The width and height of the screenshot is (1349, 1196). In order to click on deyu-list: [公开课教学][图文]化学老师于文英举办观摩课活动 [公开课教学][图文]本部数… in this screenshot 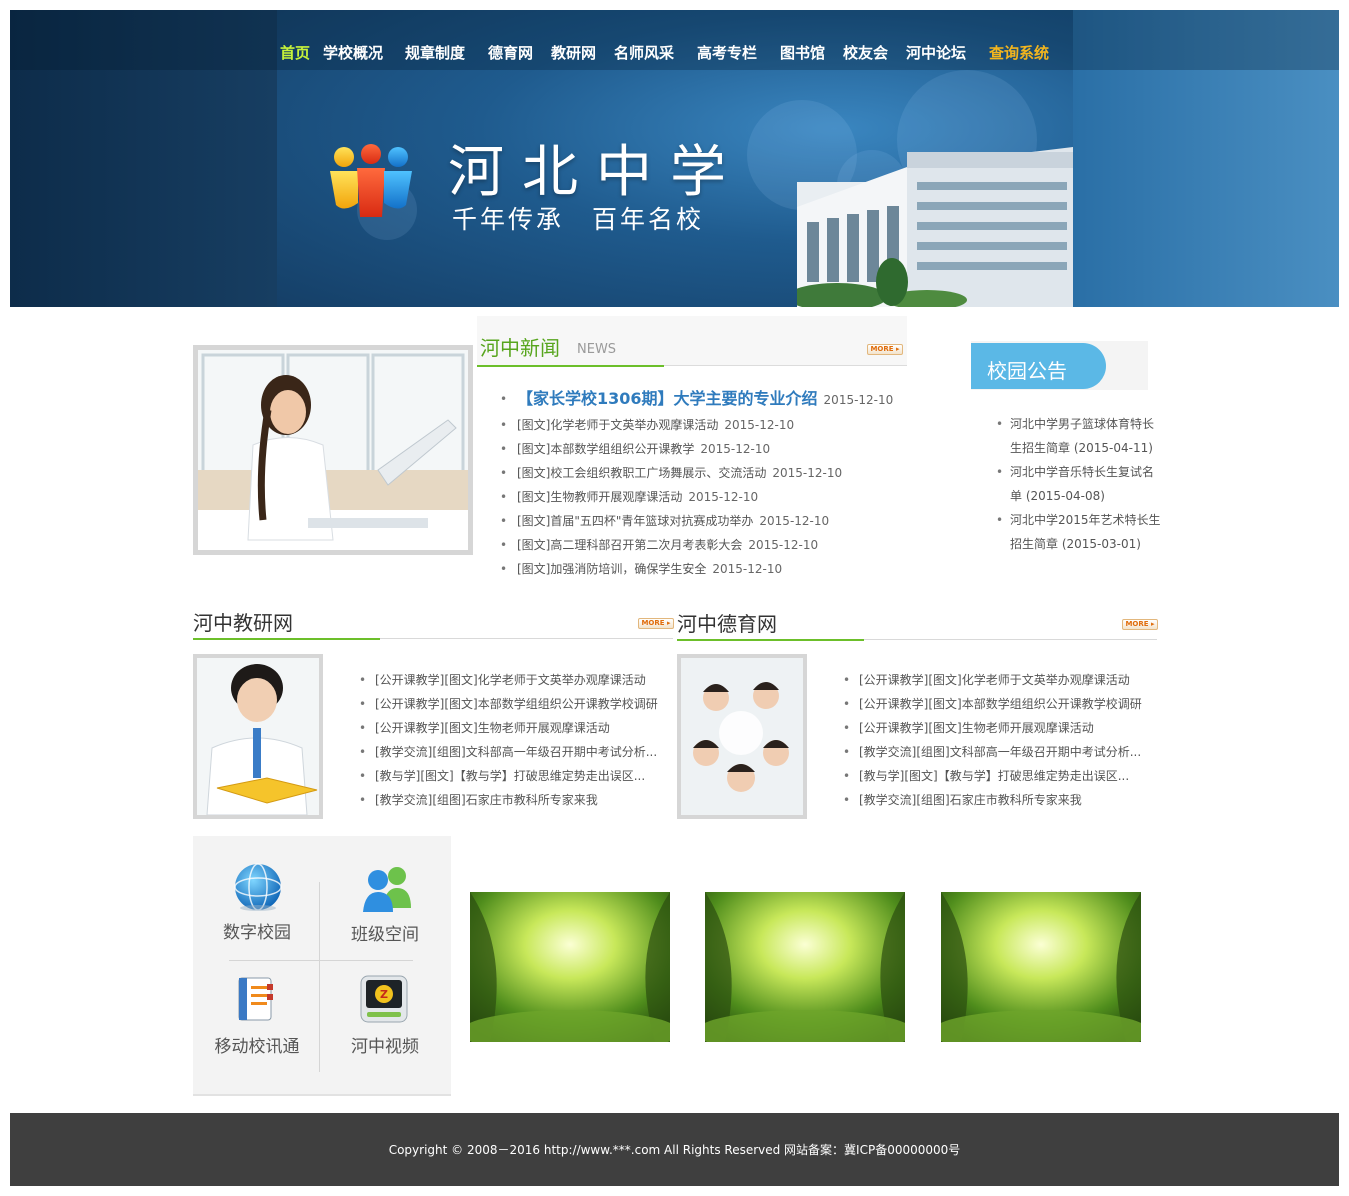, I will do `click(993, 740)`.